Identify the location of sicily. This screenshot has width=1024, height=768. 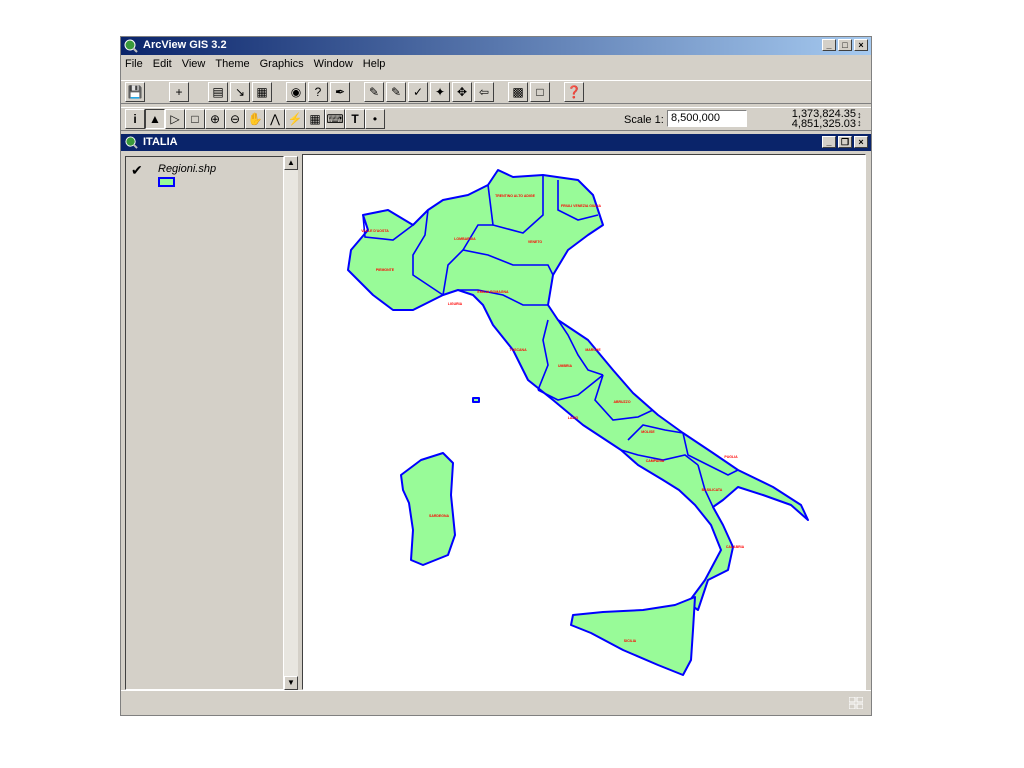
(633, 636).